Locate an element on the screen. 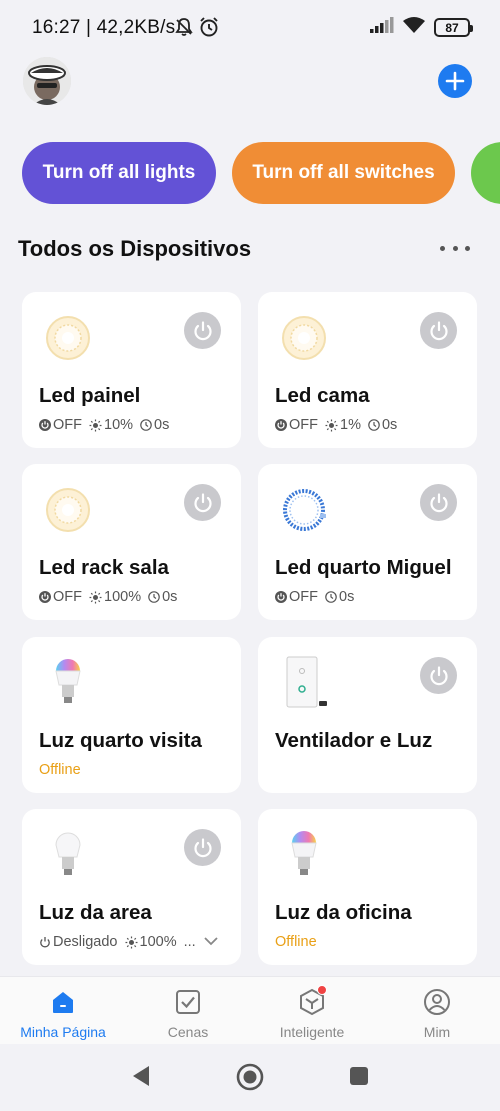 This screenshot has width=500, height=1111. device-status: OFF 0s is located at coordinates (314, 597).